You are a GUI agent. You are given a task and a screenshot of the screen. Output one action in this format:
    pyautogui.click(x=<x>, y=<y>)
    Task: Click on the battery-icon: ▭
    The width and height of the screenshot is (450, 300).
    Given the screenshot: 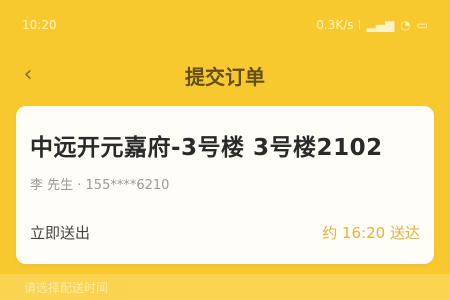 What is the action you would take?
    pyautogui.click(x=422, y=25)
    